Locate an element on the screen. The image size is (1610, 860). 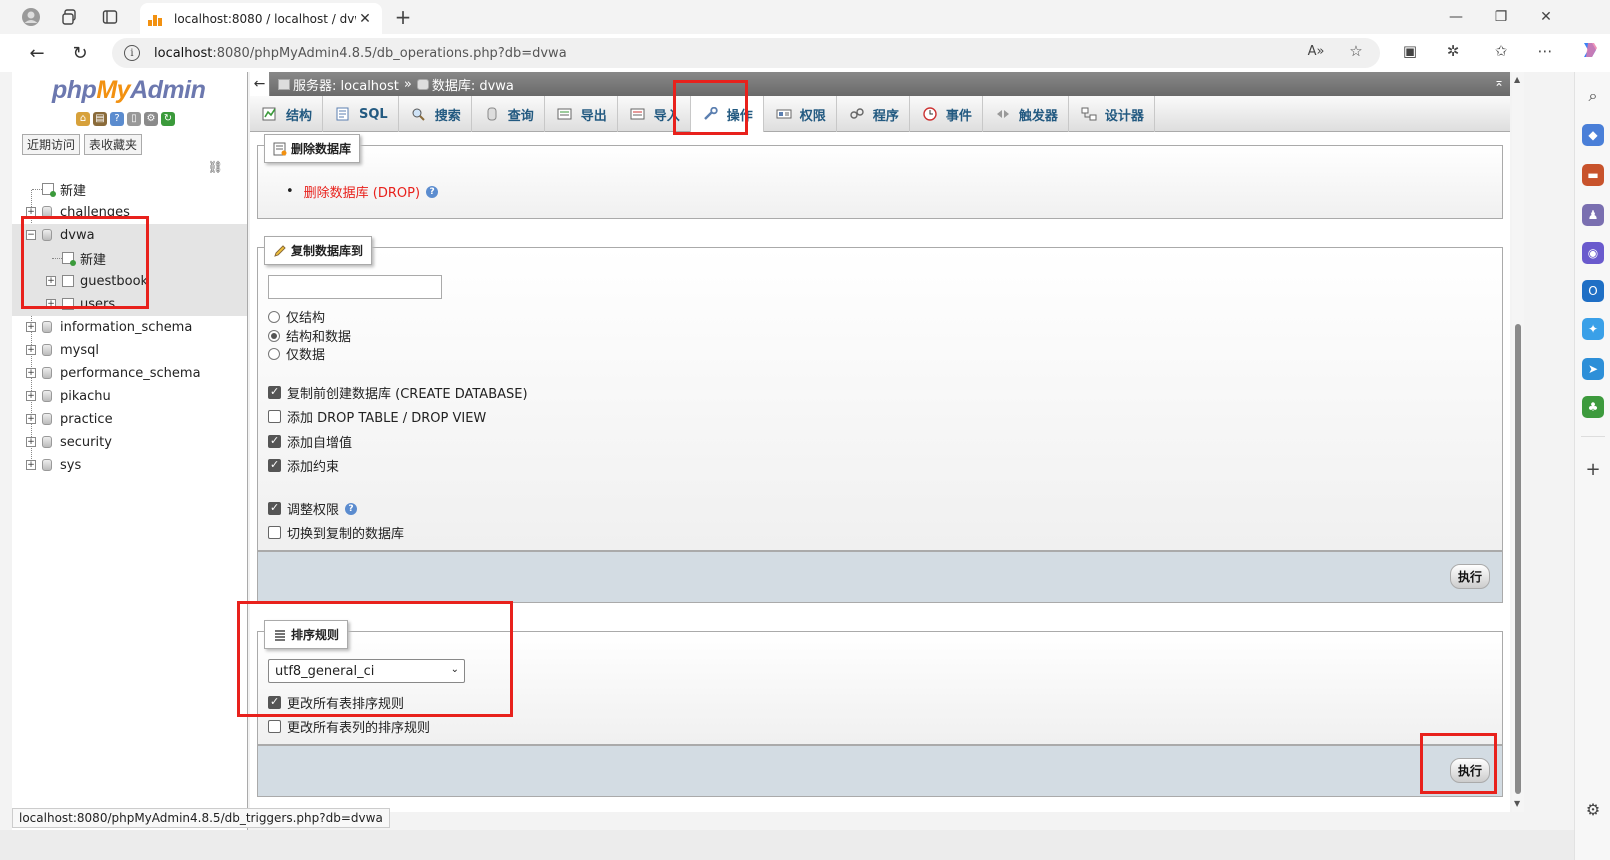
more-menu-icon: ⋯ is located at coordinates (1545, 51).